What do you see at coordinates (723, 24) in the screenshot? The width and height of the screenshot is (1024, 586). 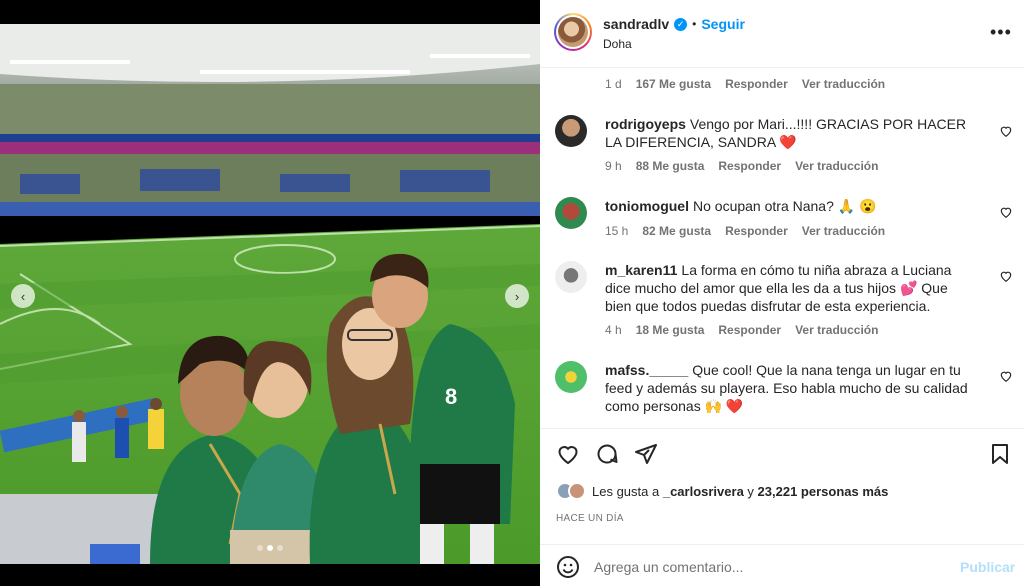 I see `follow-button: Seguir` at bounding box center [723, 24].